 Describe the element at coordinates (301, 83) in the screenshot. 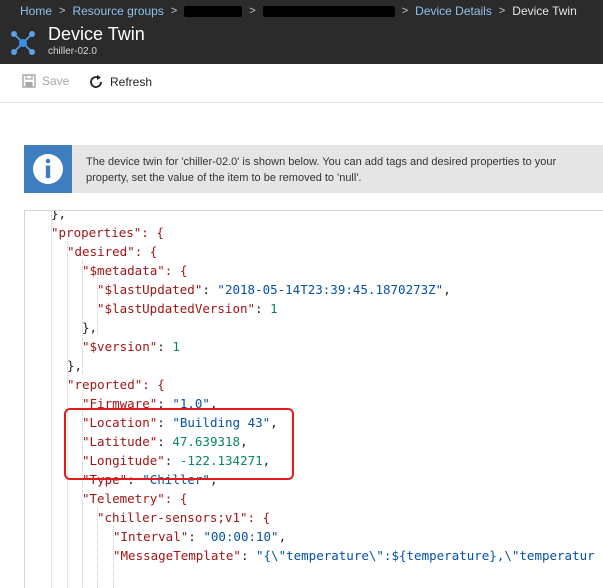

I see `command-bar: Save Refresh` at that location.